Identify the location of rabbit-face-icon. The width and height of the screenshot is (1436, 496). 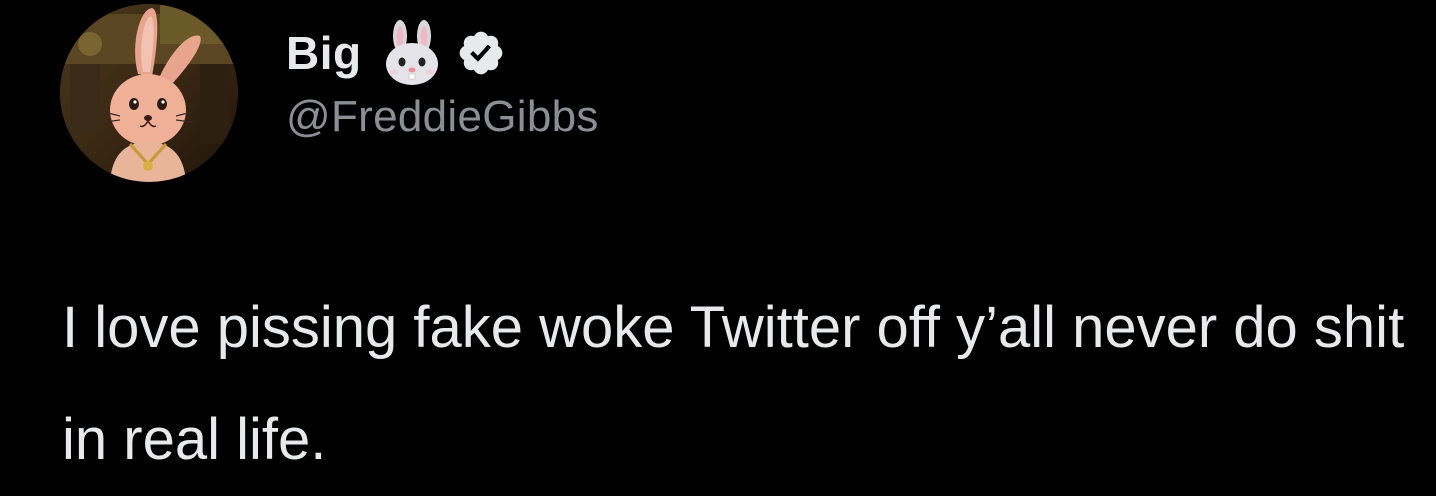
(412, 53).